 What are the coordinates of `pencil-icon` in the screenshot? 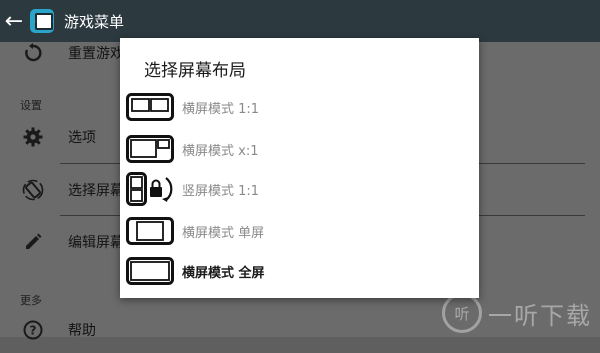 It's located at (33, 242).